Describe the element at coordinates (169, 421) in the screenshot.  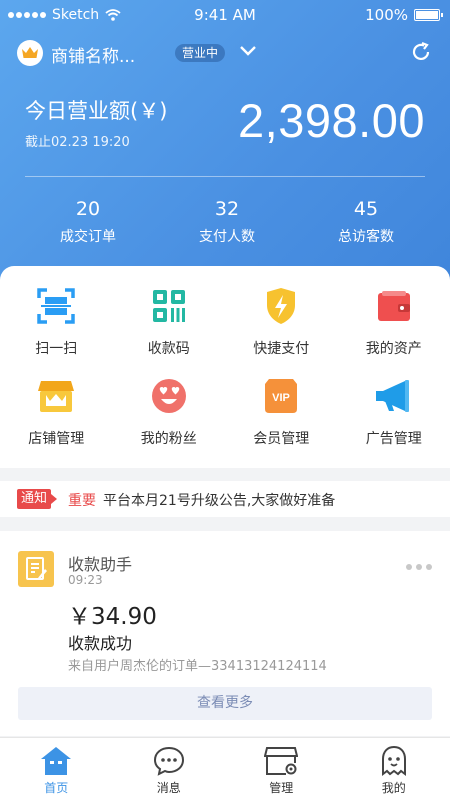
I see `feature-fans: 我的粉丝` at that location.